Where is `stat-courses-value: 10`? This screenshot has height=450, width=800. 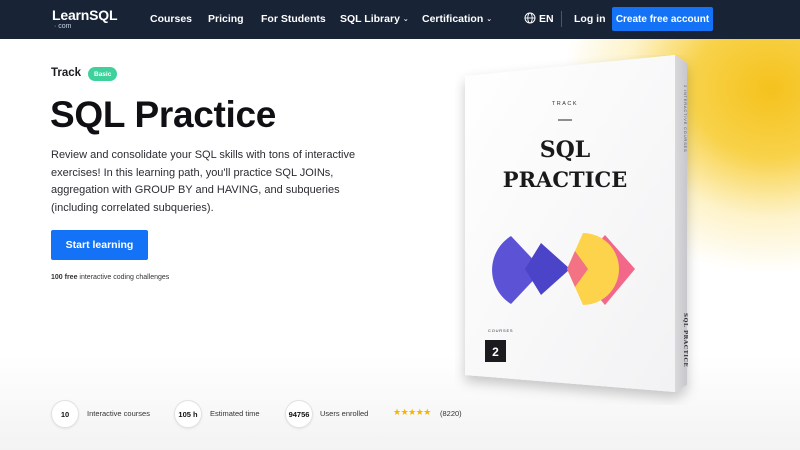 stat-courses-value: 10 is located at coordinates (65, 414).